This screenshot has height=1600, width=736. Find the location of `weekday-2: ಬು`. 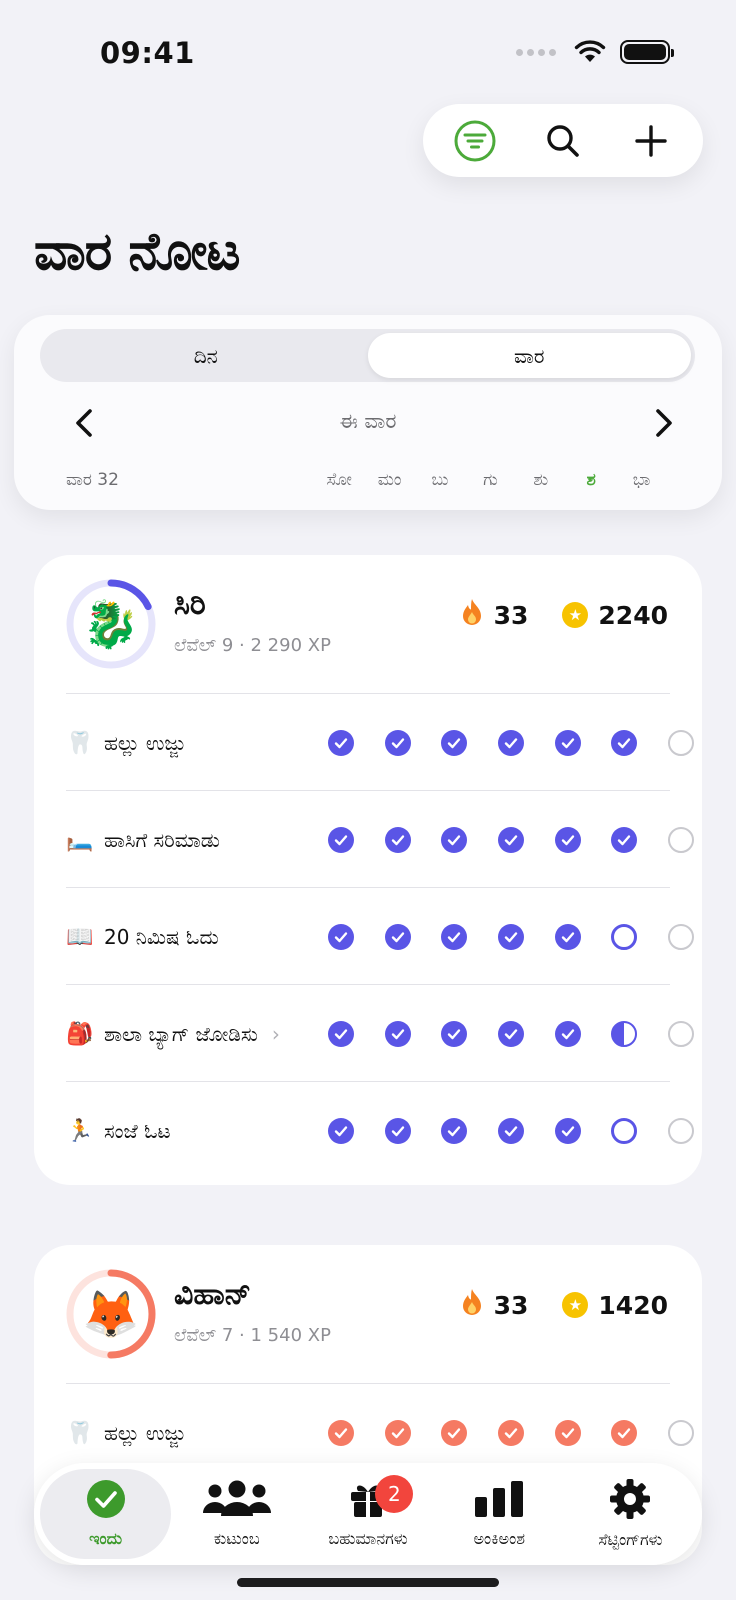

weekday-2: ಬು is located at coordinates (440, 480).